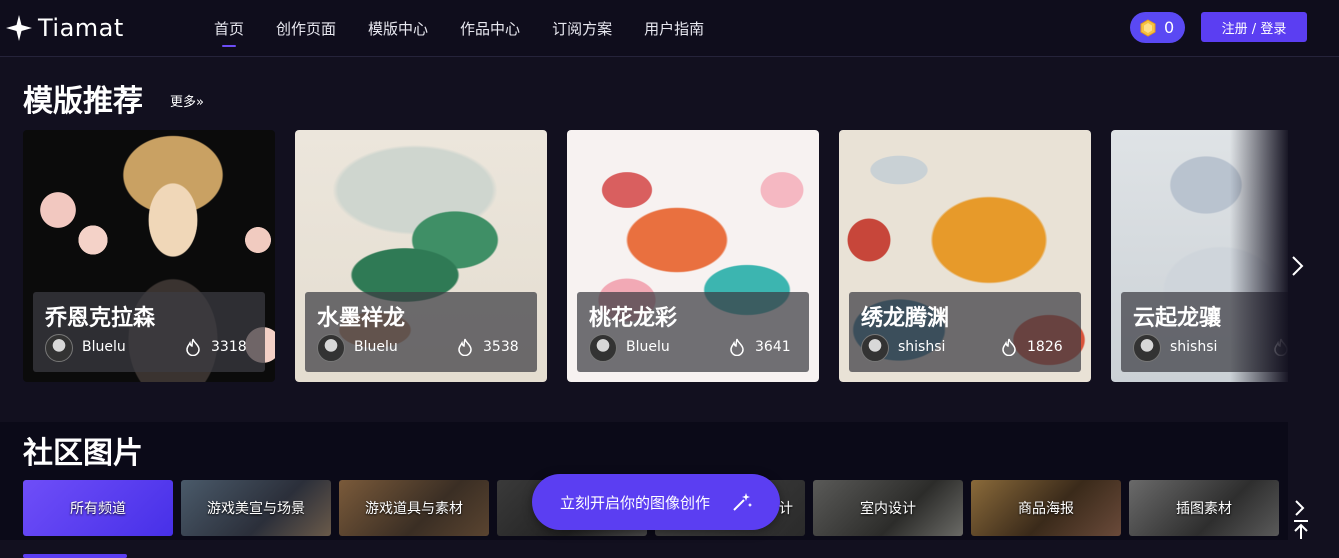 This screenshot has height=558, width=1339. What do you see at coordinates (81, 28) in the screenshot?
I see `brand-name: Tiamat` at bounding box center [81, 28].